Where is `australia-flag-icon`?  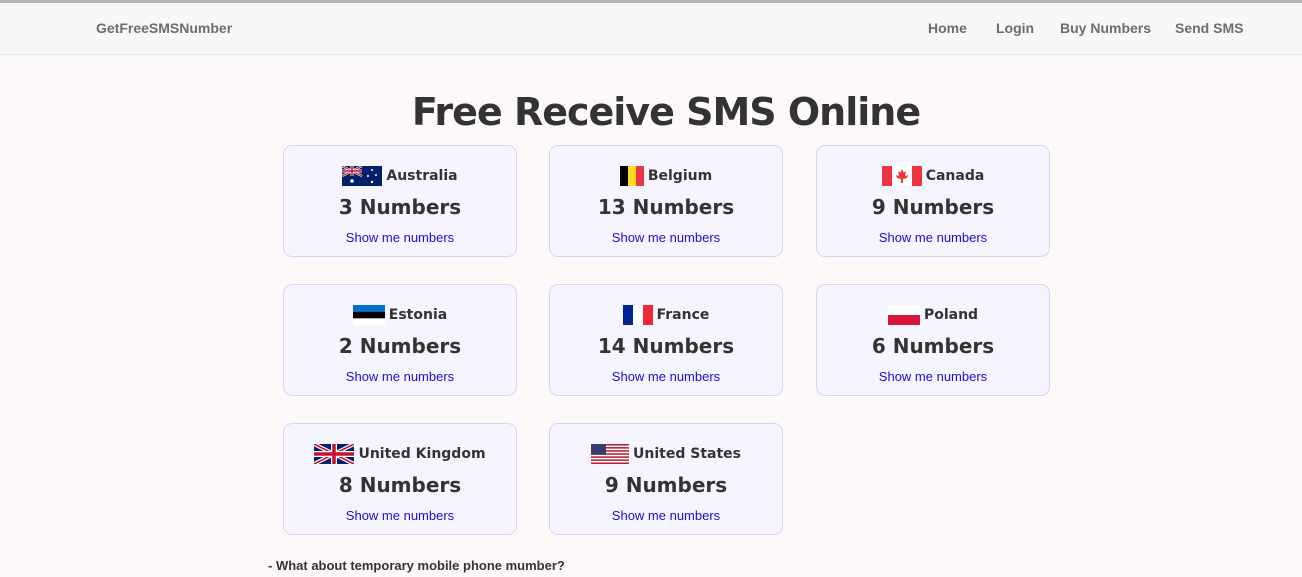
australia-flag-icon is located at coordinates (362, 176).